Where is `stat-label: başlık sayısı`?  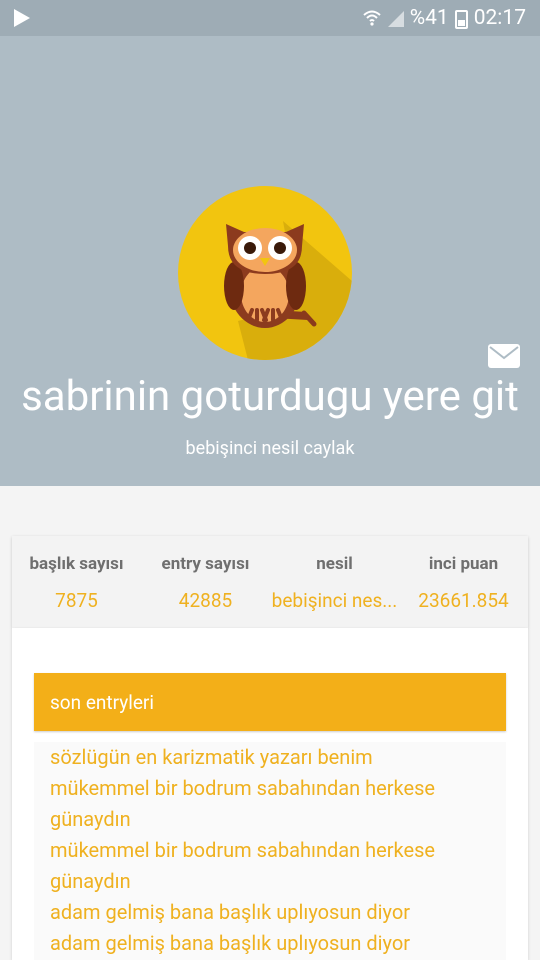 stat-label: başlık sayısı is located at coordinates (76, 564).